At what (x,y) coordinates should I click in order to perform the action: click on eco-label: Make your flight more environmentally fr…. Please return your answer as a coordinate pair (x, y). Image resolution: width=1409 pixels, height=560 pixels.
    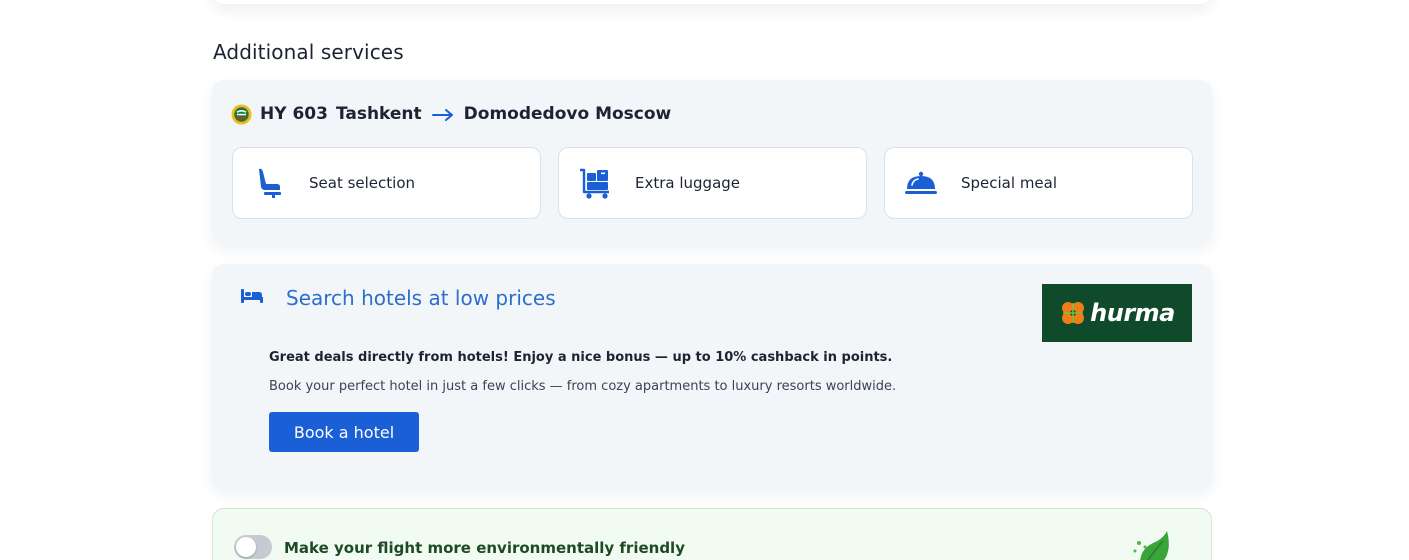
    Looking at the image, I should click on (484, 548).